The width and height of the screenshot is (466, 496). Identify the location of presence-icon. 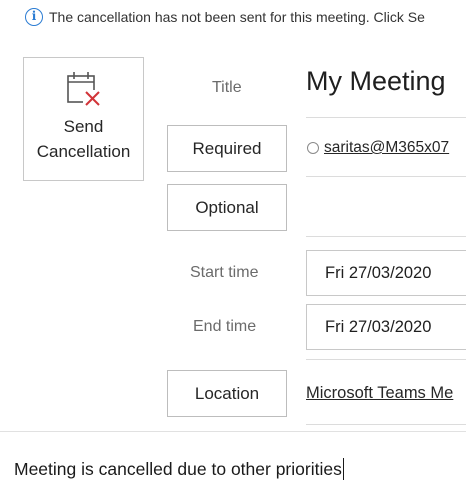
(313, 148).